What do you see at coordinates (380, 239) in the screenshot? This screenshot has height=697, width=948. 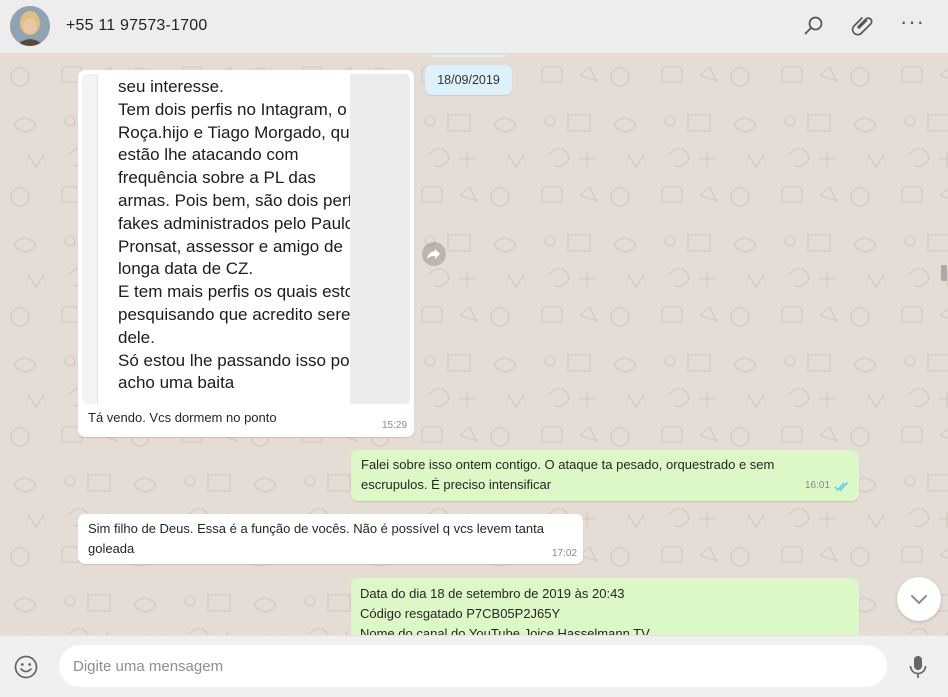 I see `image-right-edge` at bounding box center [380, 239].